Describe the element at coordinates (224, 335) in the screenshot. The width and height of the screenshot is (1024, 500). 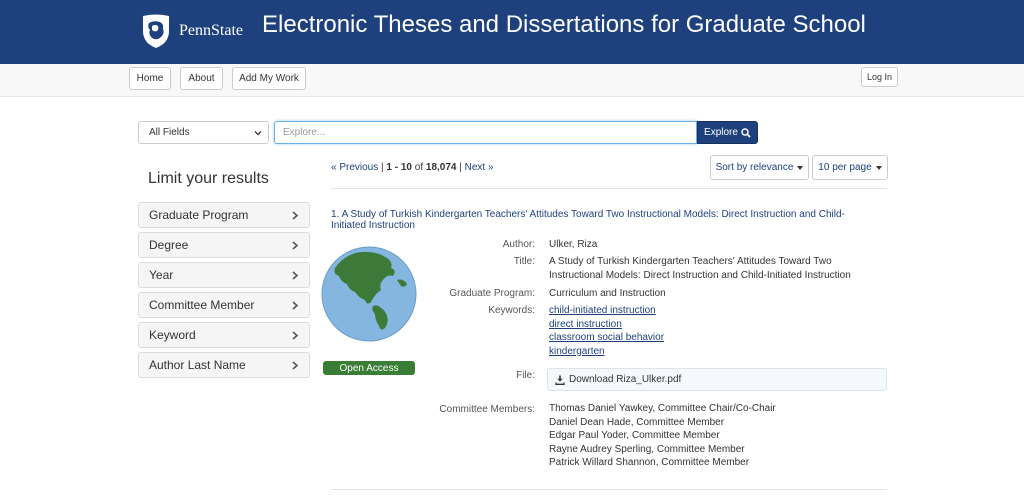
I see `facet-keyword: Keyword` at that location.